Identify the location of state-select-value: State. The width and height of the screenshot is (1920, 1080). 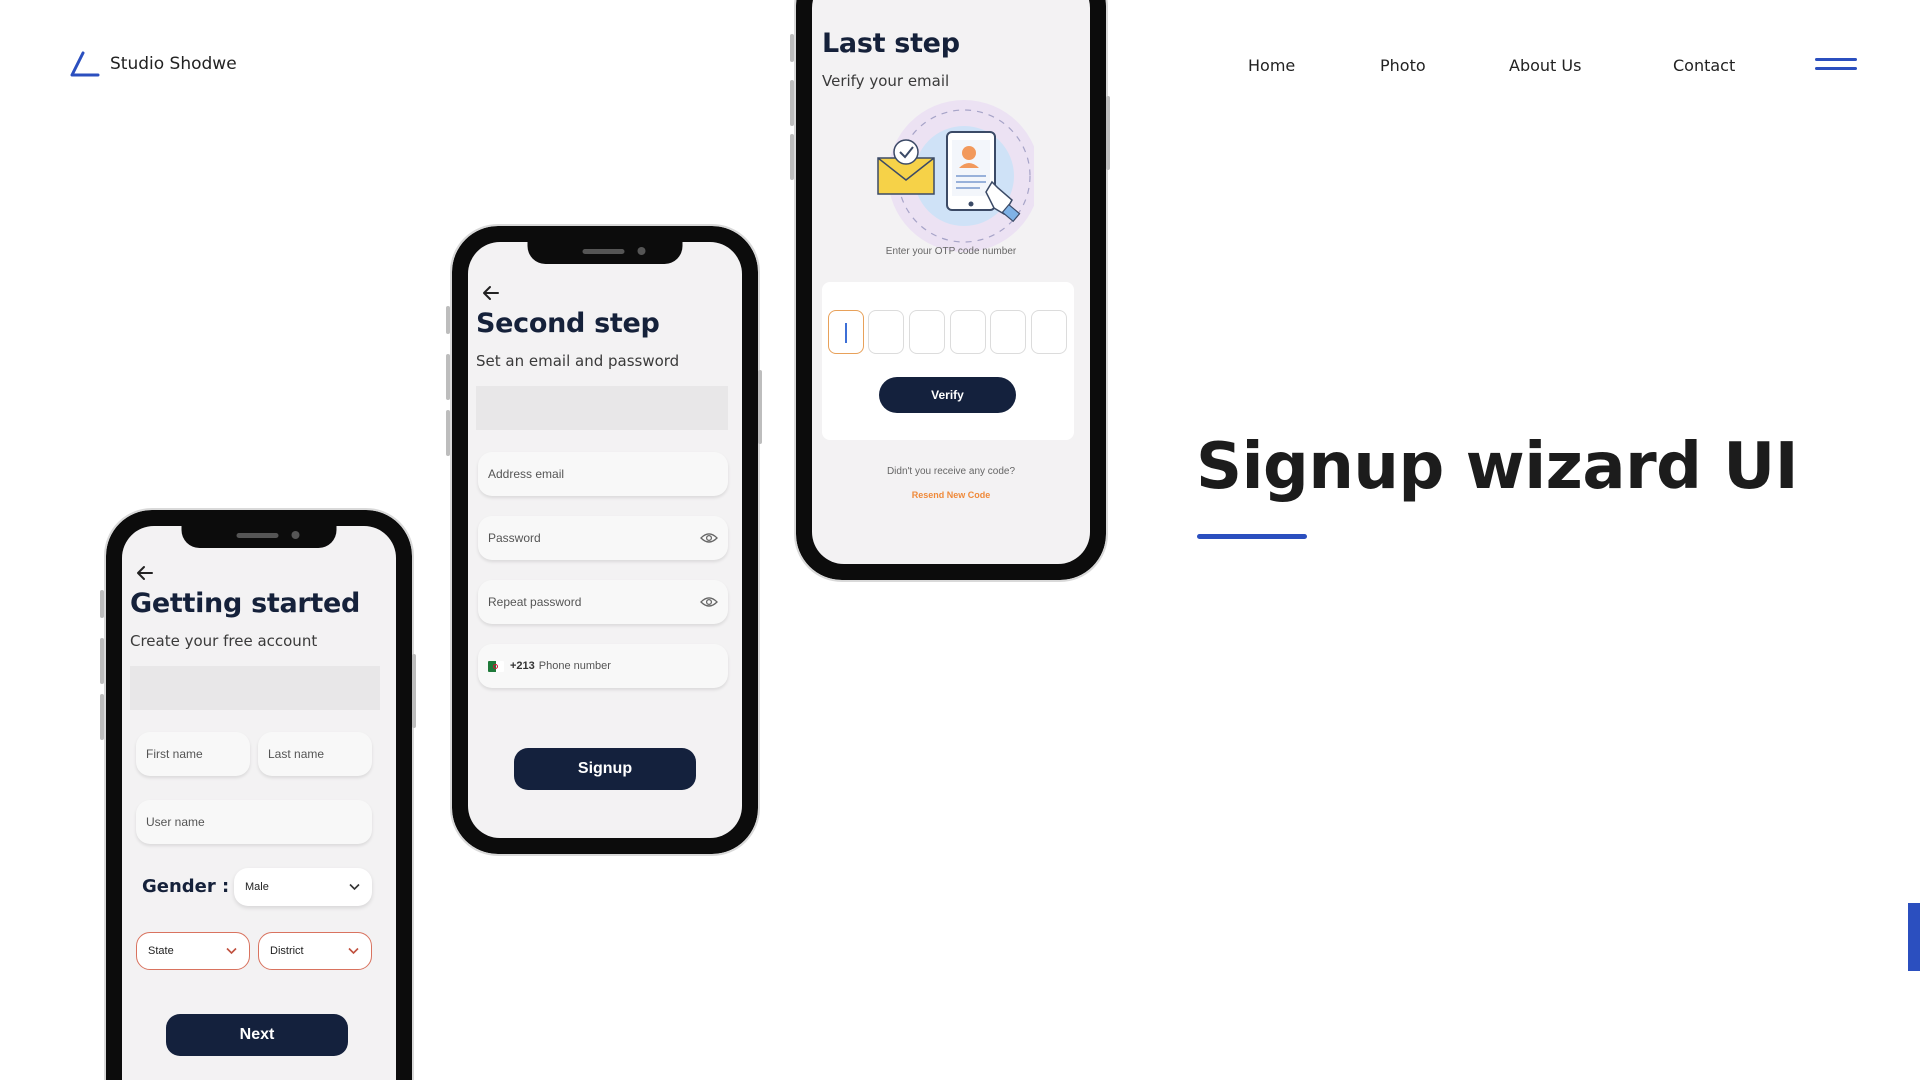
(161, 951).